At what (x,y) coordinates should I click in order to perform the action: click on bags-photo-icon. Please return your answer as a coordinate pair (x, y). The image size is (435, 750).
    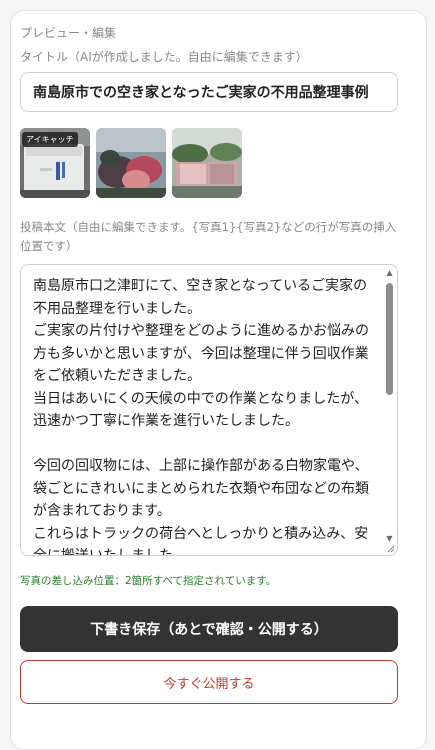
    Looking at the image, I should click on (131, 163).